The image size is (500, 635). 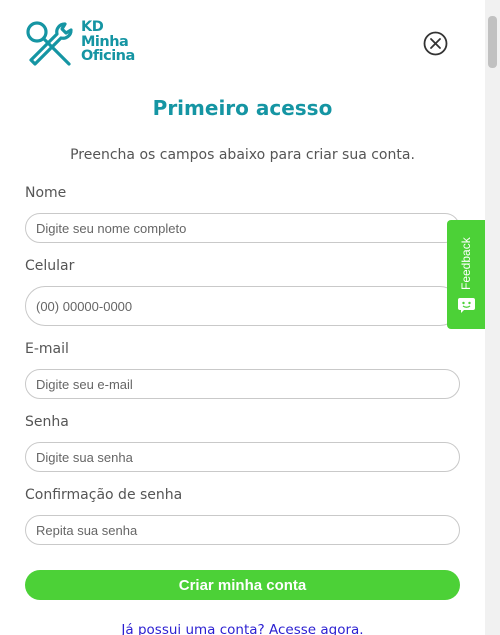 I want to click on logo-line-2: Minha, so click(x=105, y=41).